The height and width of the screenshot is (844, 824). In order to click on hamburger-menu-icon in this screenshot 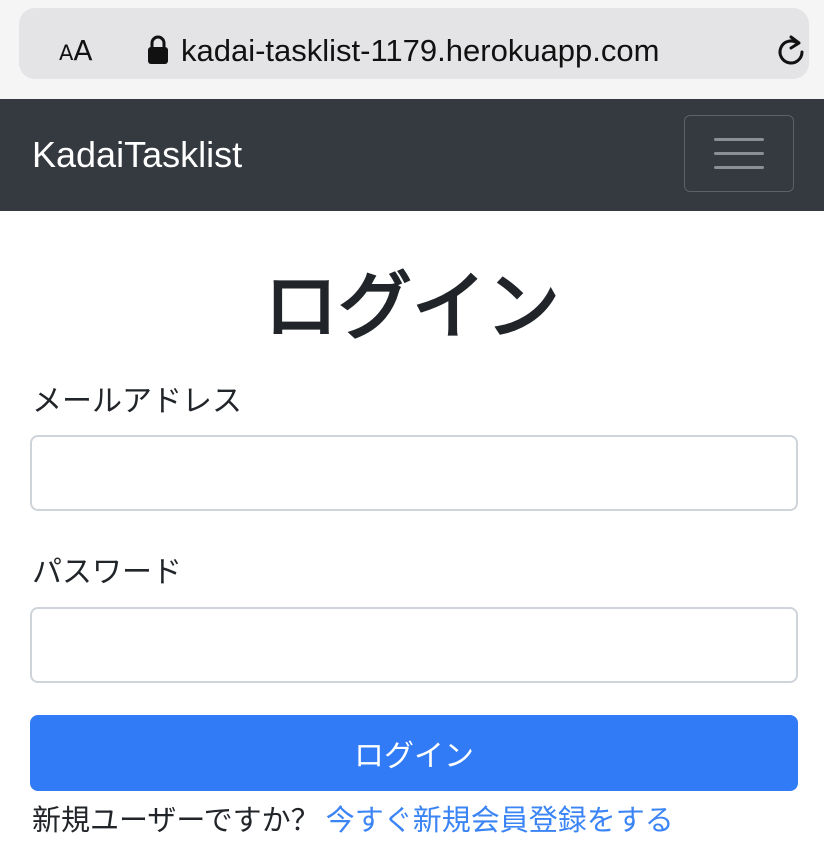, I will do `click(739, 153)`.